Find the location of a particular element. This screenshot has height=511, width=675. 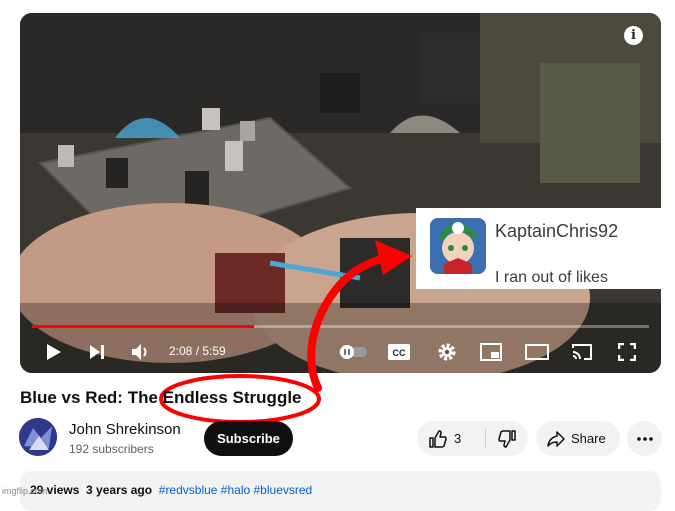

miniplayer-icon is located at coordinates (491, 352).